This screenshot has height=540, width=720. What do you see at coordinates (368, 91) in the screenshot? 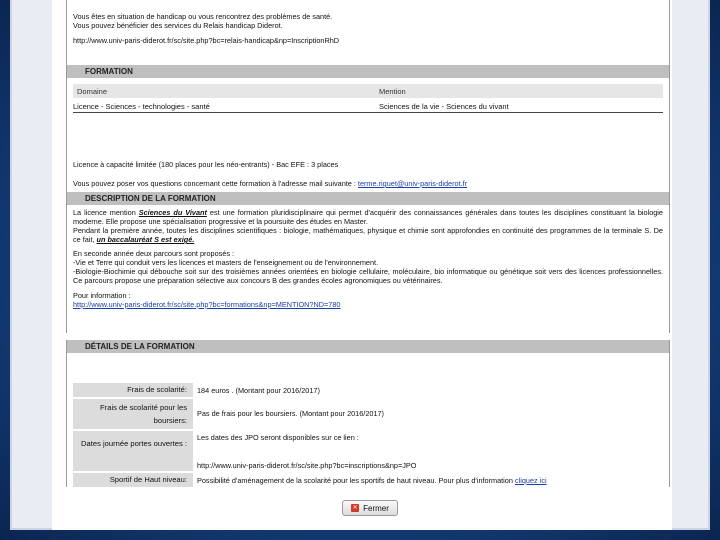
I see `formation-table-header: Domaine Mention` at bounding box center [368, 91].